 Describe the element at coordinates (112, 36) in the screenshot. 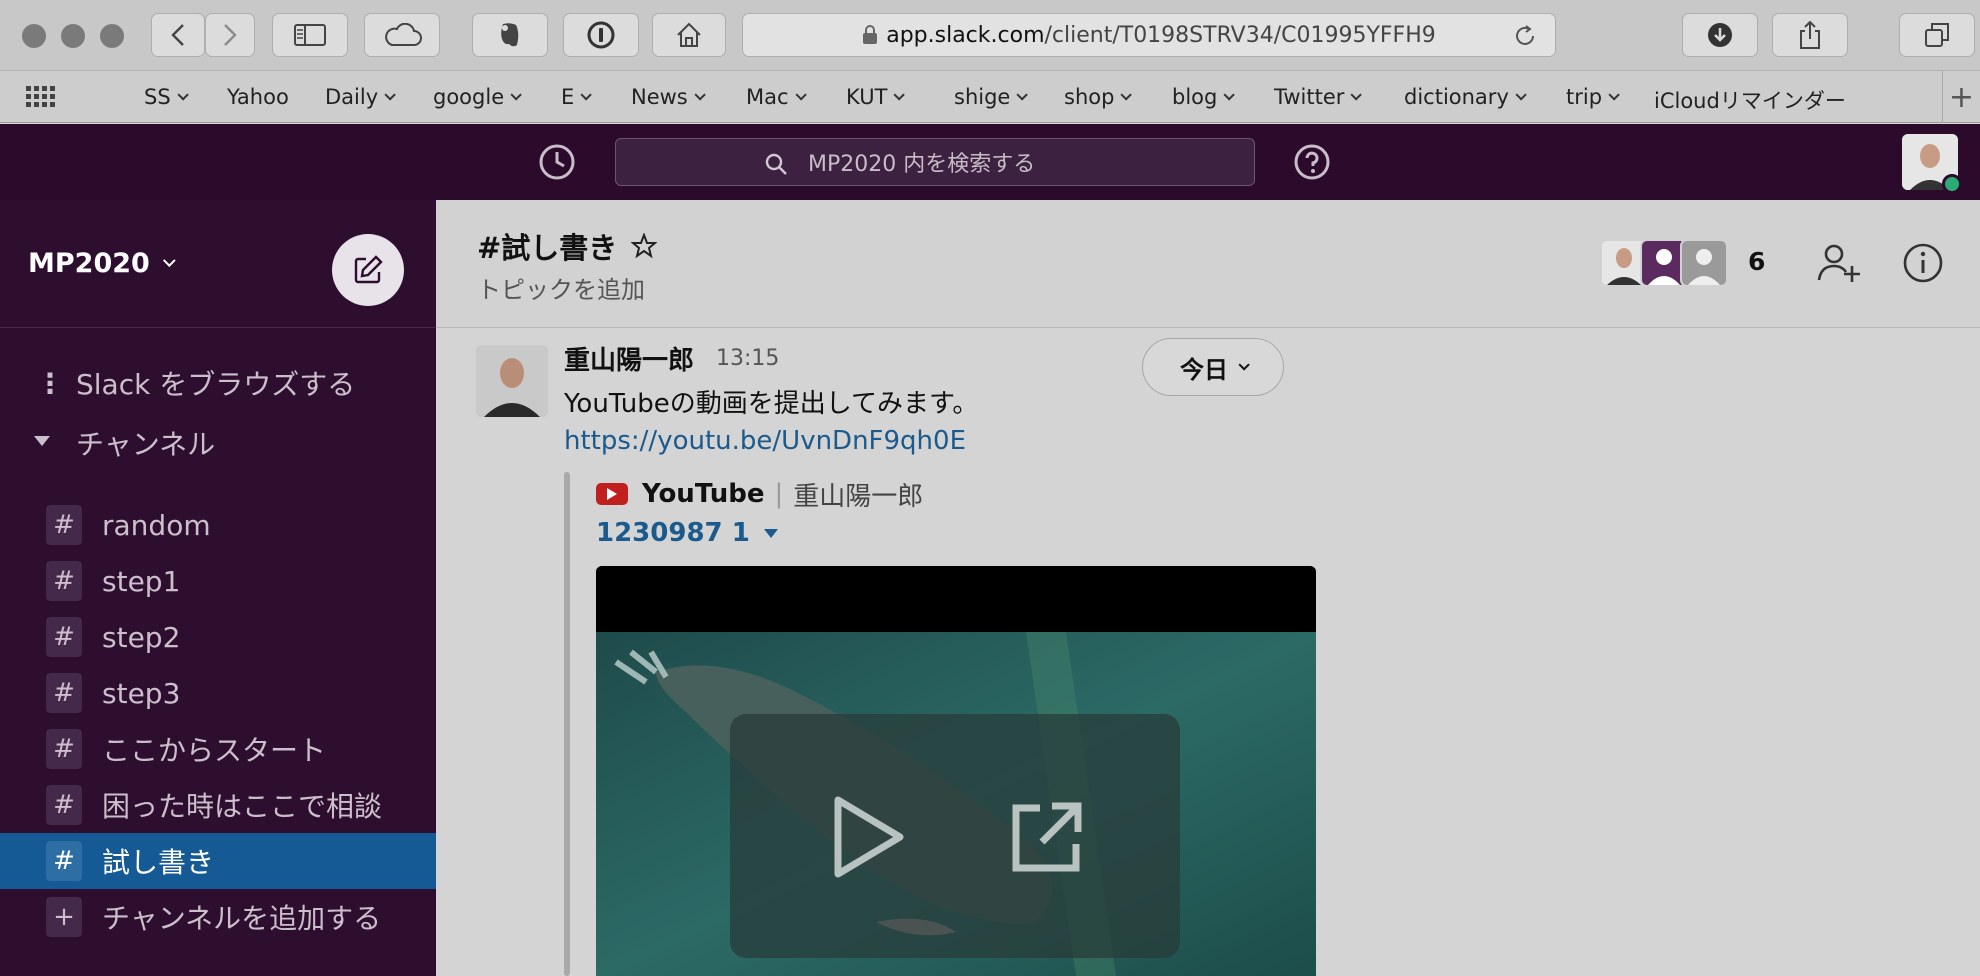

I see `window-zoom-button` at that location.